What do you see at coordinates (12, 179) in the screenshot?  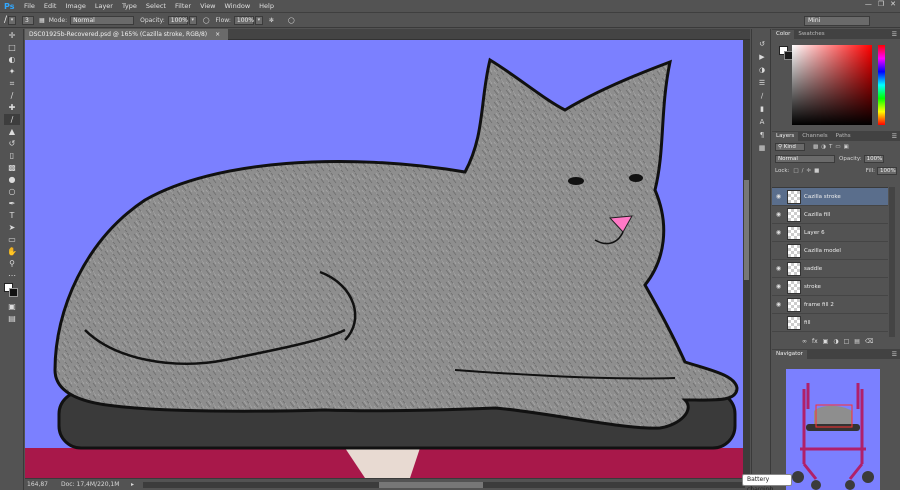 I see `blur-tool-icon: ●` at bounding box center [12, 179].